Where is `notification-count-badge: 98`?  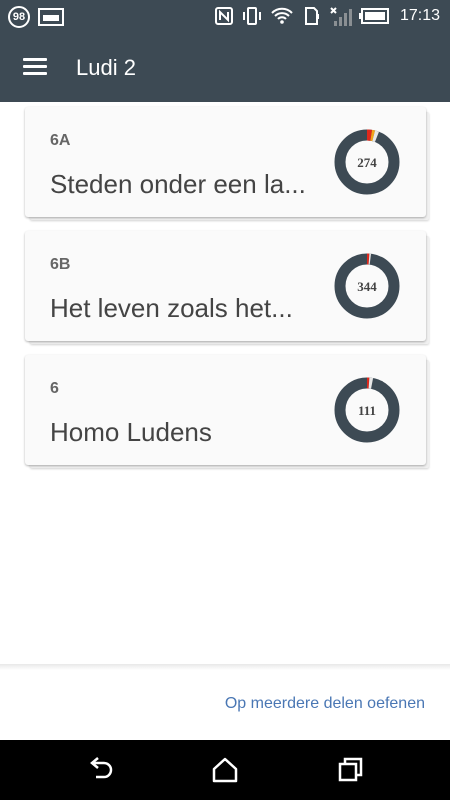
notification-count-badge: 98 is located at coordinates (19, 17).